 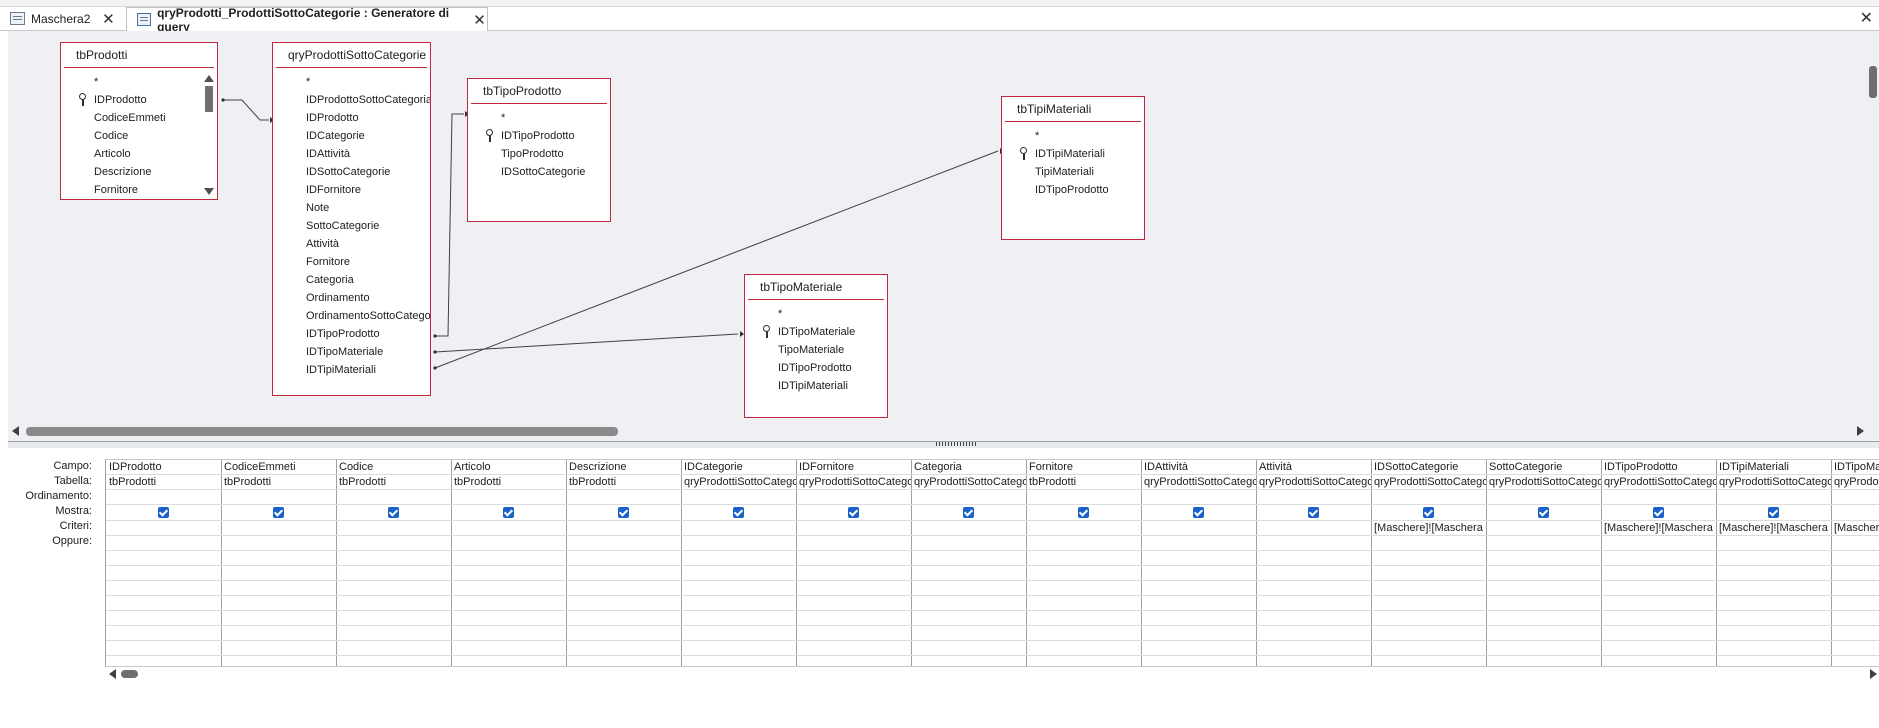 I want to click on grid-column: Fornitore tbProdotti, so click(x=1084, y=563).